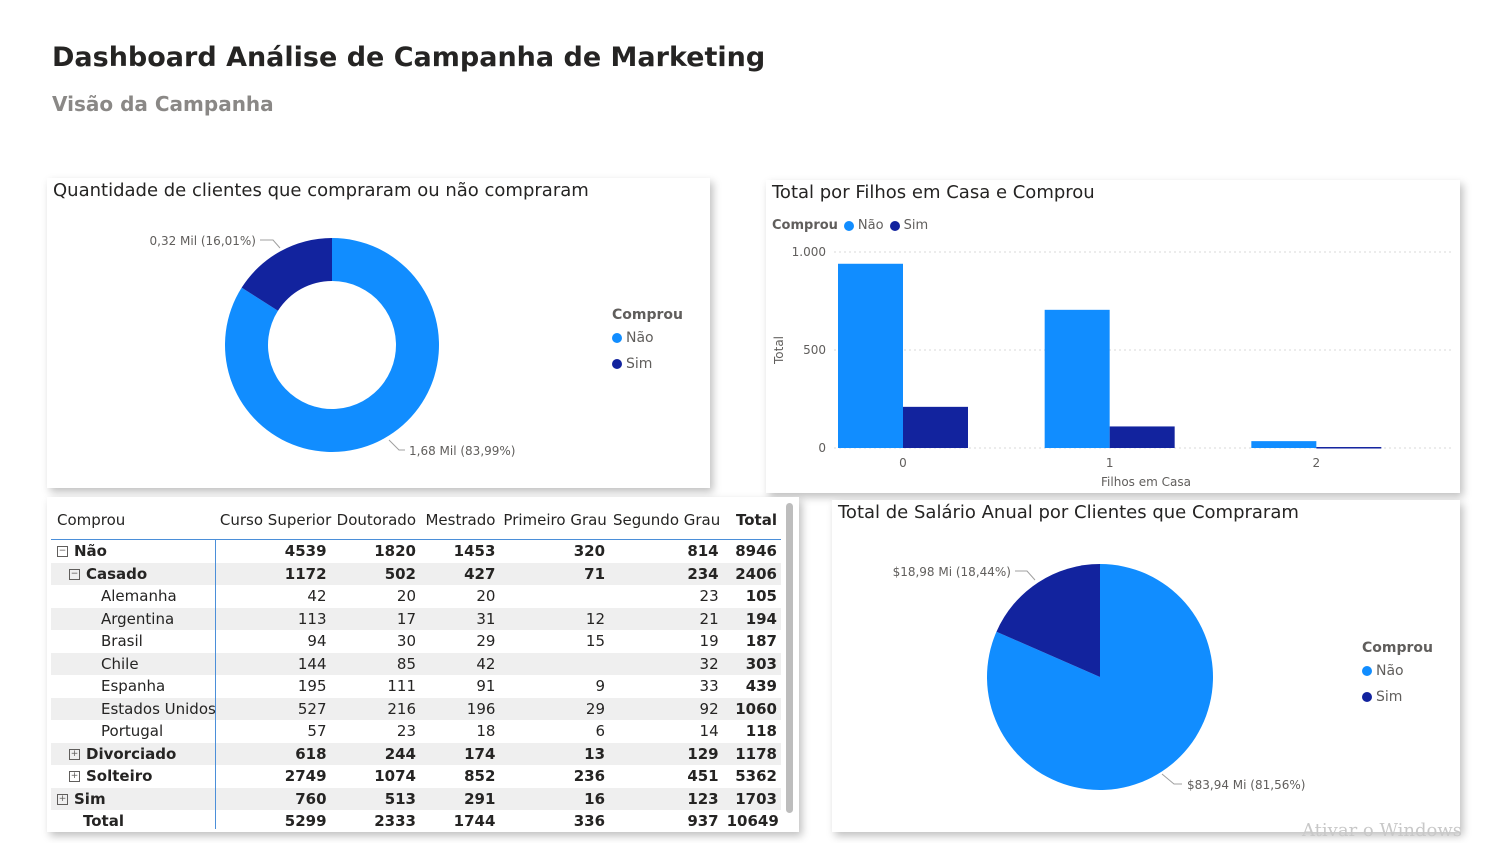 The width and height of the screenshot is (1507, 843). I want to click on matrix-header-primeiro-grau: Primeiro Grau, so click(554, 520).